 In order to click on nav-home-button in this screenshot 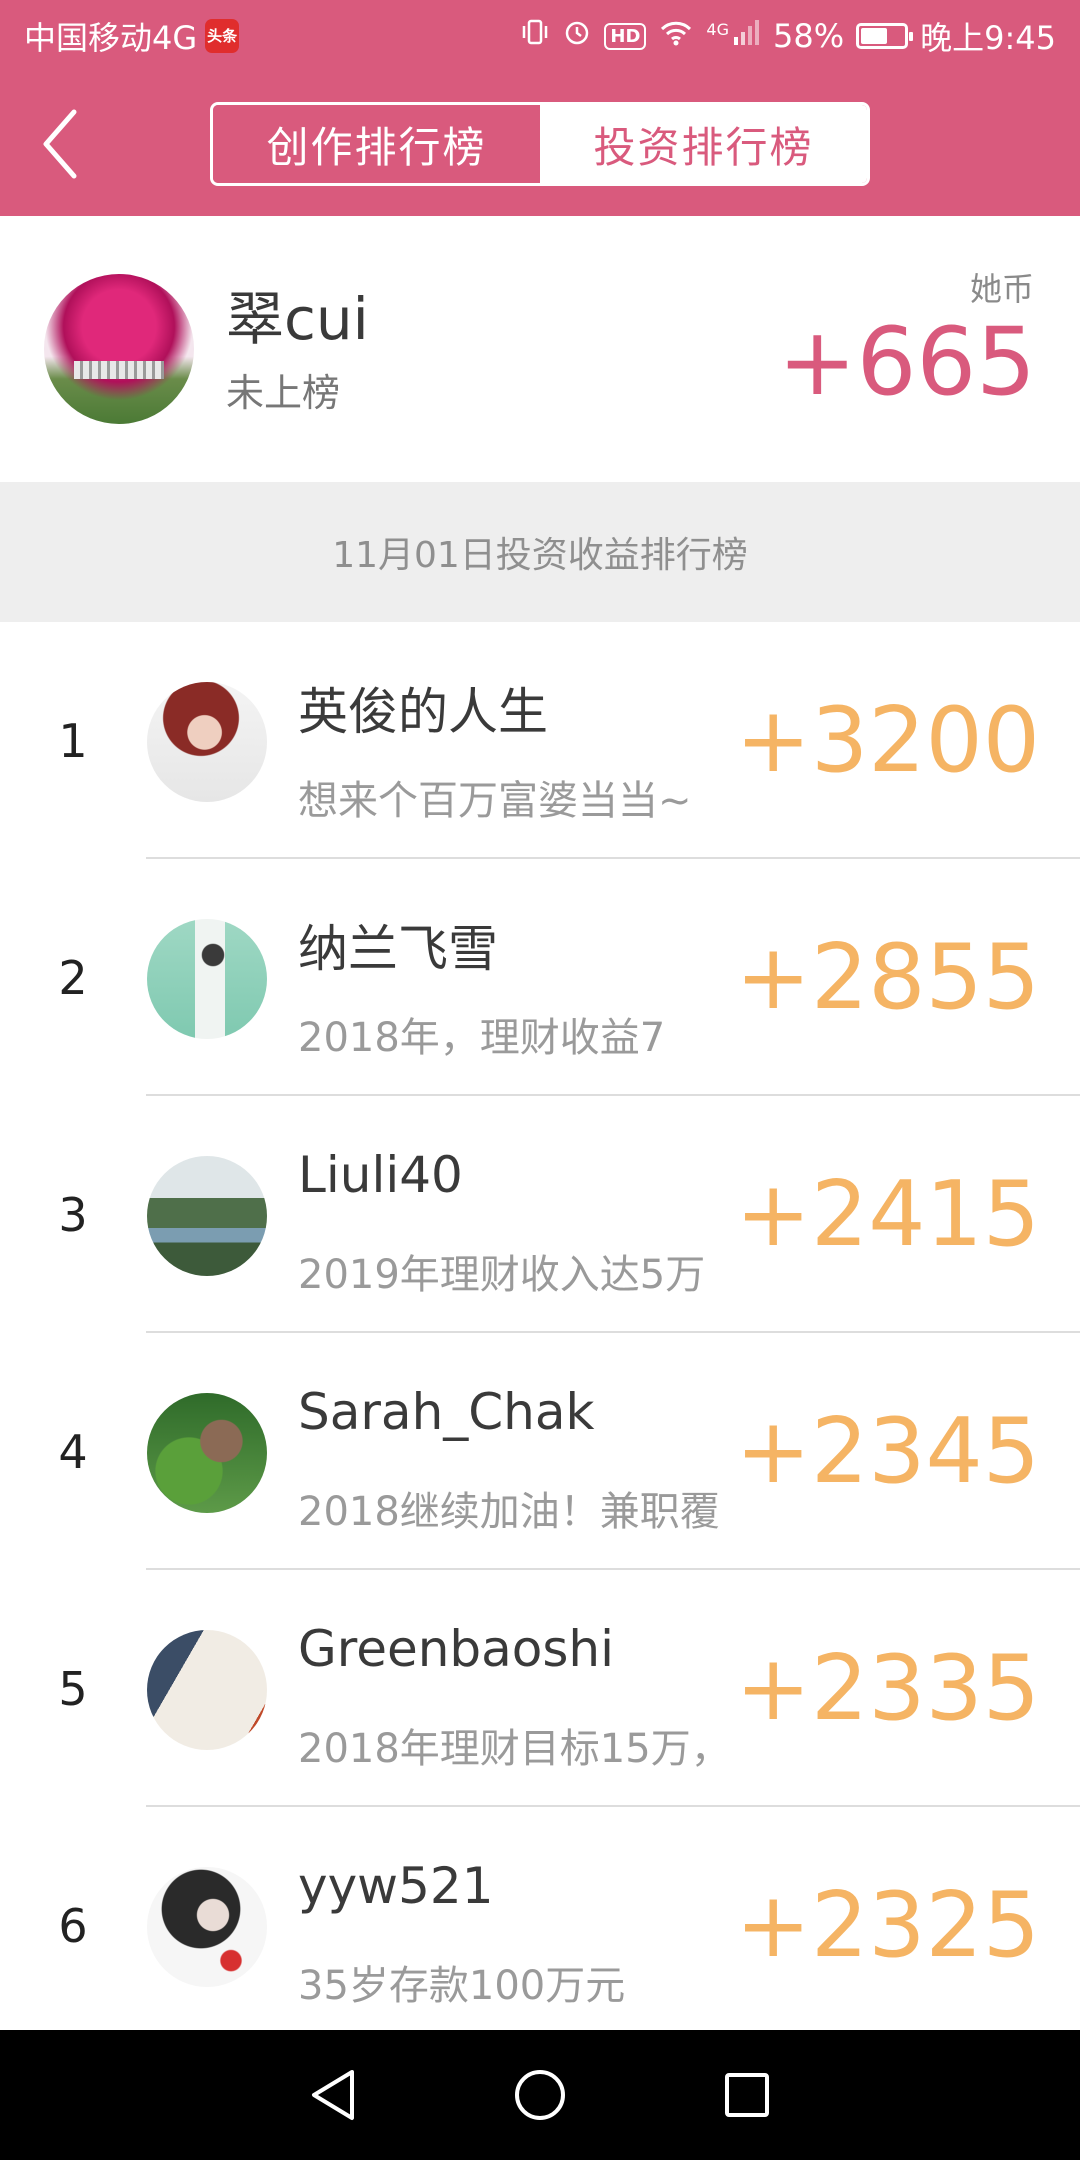, I will do `click(540, 2095)`.